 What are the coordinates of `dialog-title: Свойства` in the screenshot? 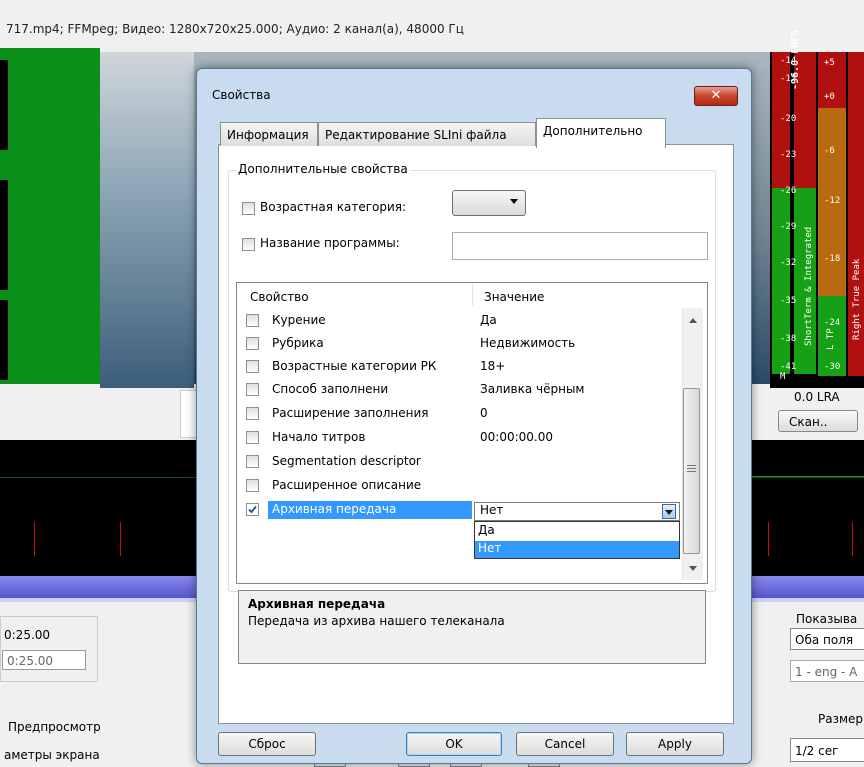 It's located at (241, 95).